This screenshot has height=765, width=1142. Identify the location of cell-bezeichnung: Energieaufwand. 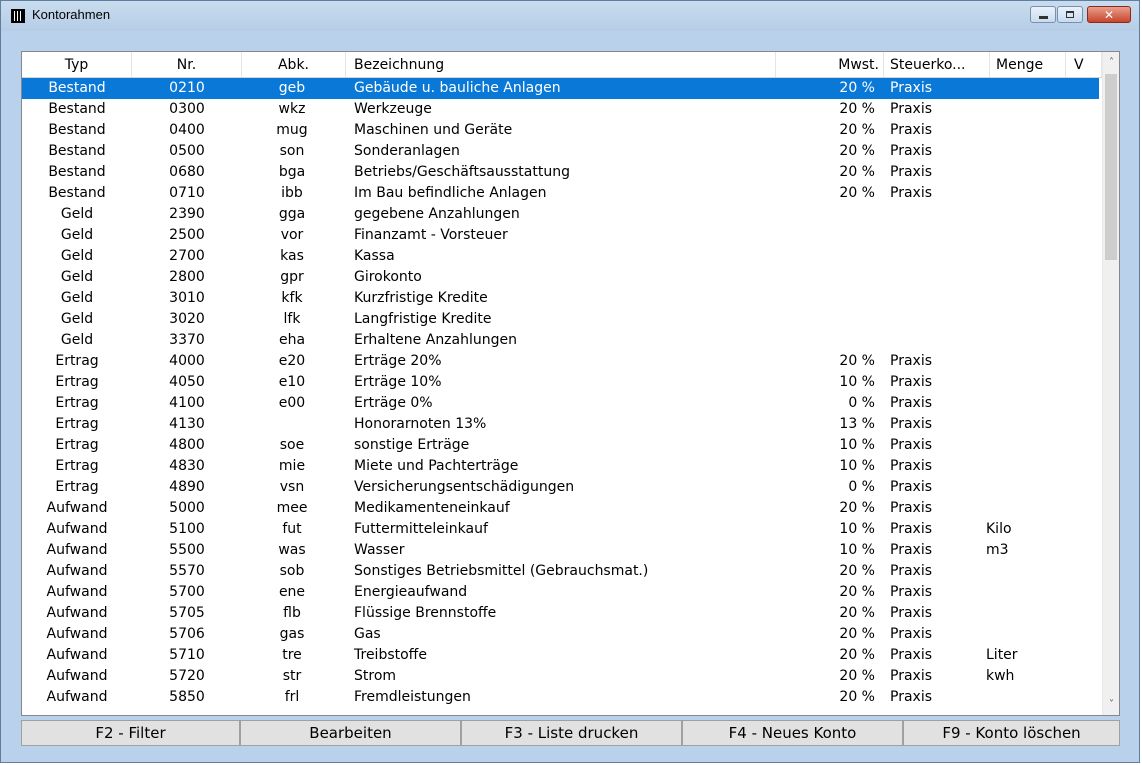
(411, 592).